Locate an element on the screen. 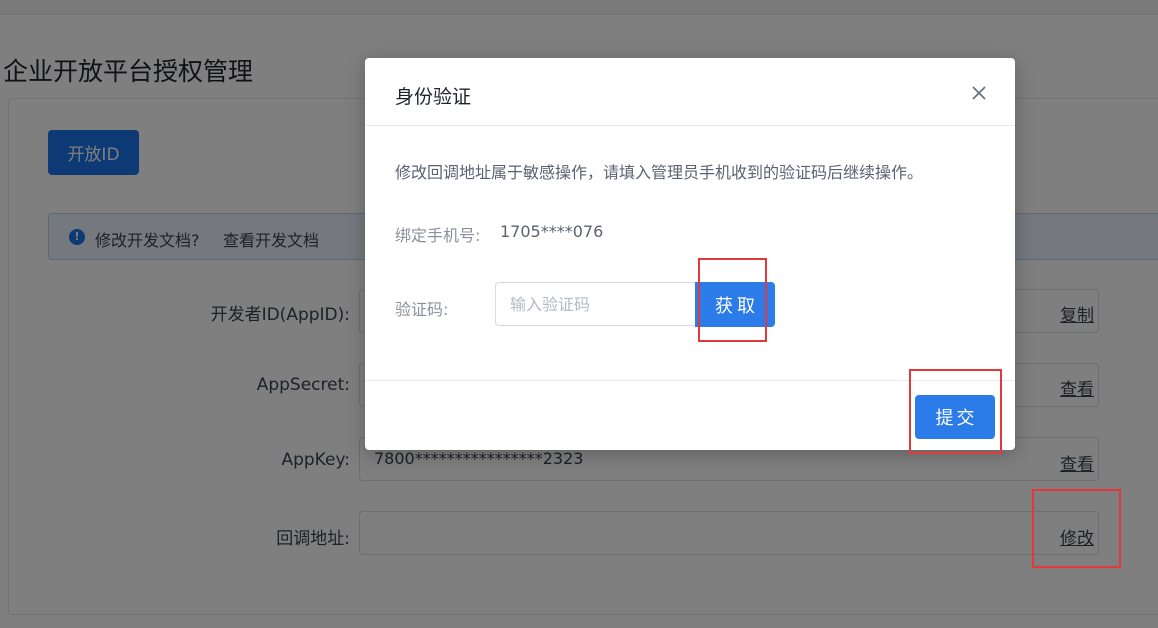  phone-value: 1705****076 is located at coordinates (552, 231).